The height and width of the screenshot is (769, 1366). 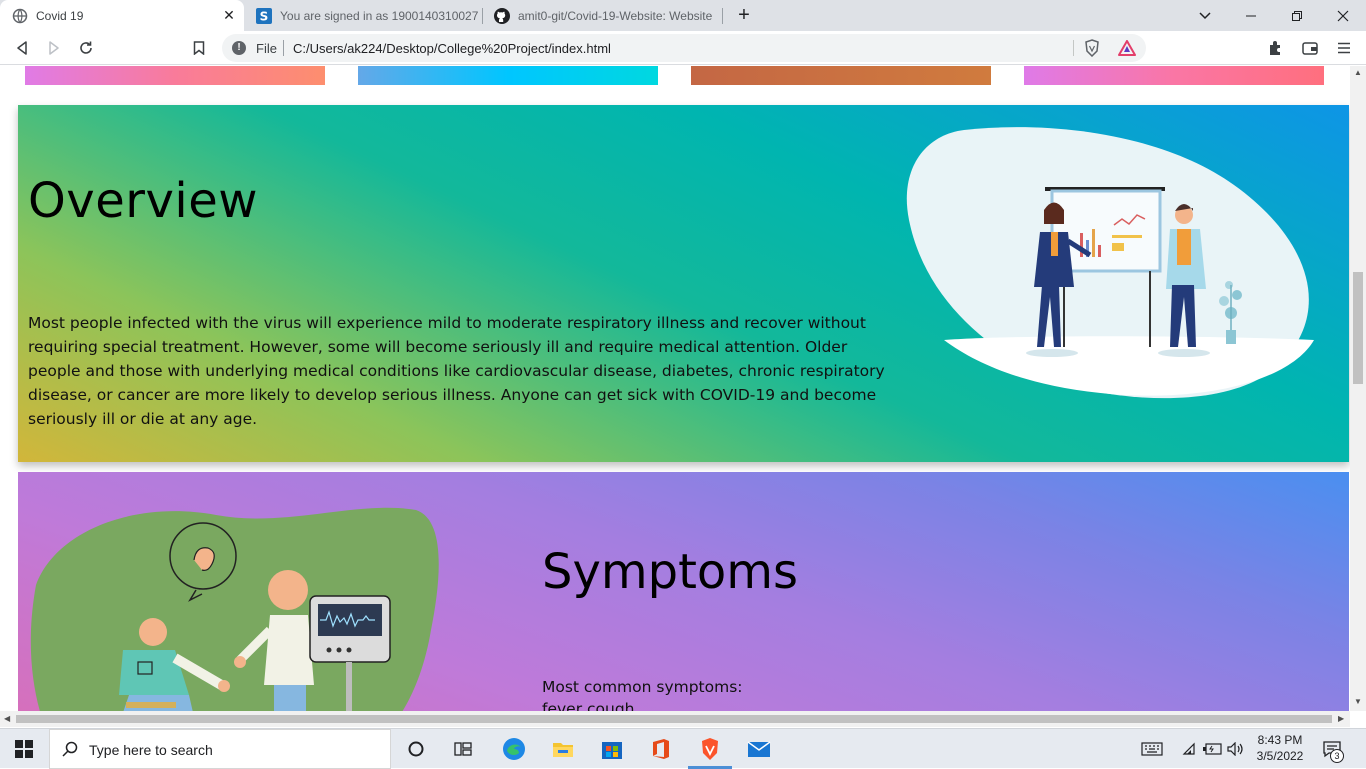 What do you see at coordinates (642, 687) in the screenshot?
I see `symptoms-lead: Most common symptoms:` at bounding box center [642, 687].